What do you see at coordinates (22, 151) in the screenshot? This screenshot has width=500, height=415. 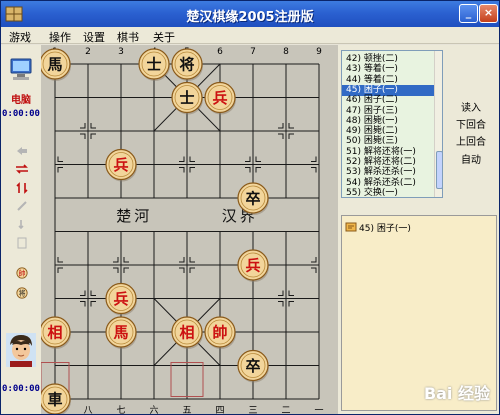 I see `undo-icon` at bounding box center [22, 151].